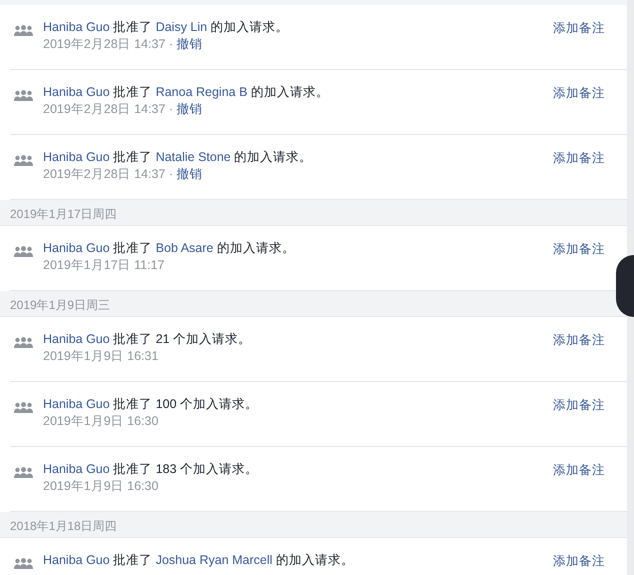 This screenshot has width=634, height=575. What do you see at coordinates (313, 304) in the screenshot?
I see `date-header: 2019年1月9日周三` at bounding box center [313, 304].